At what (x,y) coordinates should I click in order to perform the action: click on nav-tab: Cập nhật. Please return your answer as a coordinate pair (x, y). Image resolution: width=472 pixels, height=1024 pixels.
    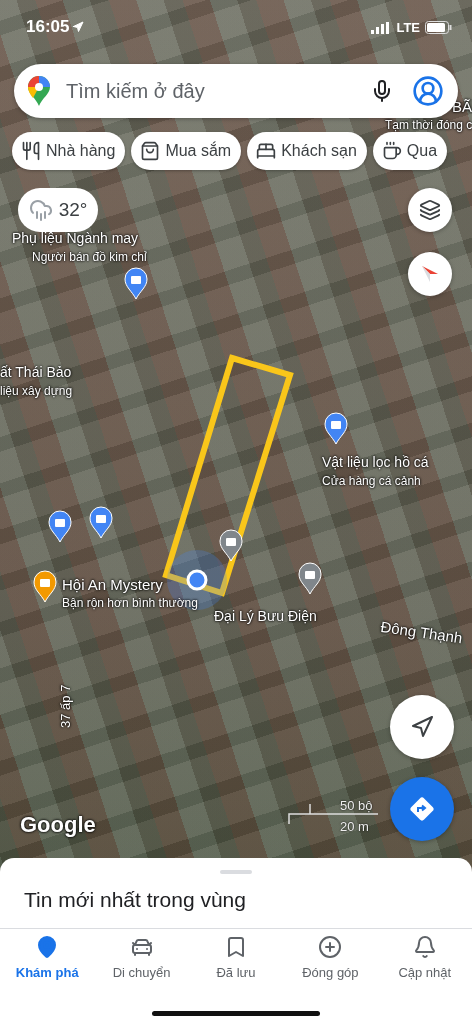
    Looking at the image, I should click on (424, 961).